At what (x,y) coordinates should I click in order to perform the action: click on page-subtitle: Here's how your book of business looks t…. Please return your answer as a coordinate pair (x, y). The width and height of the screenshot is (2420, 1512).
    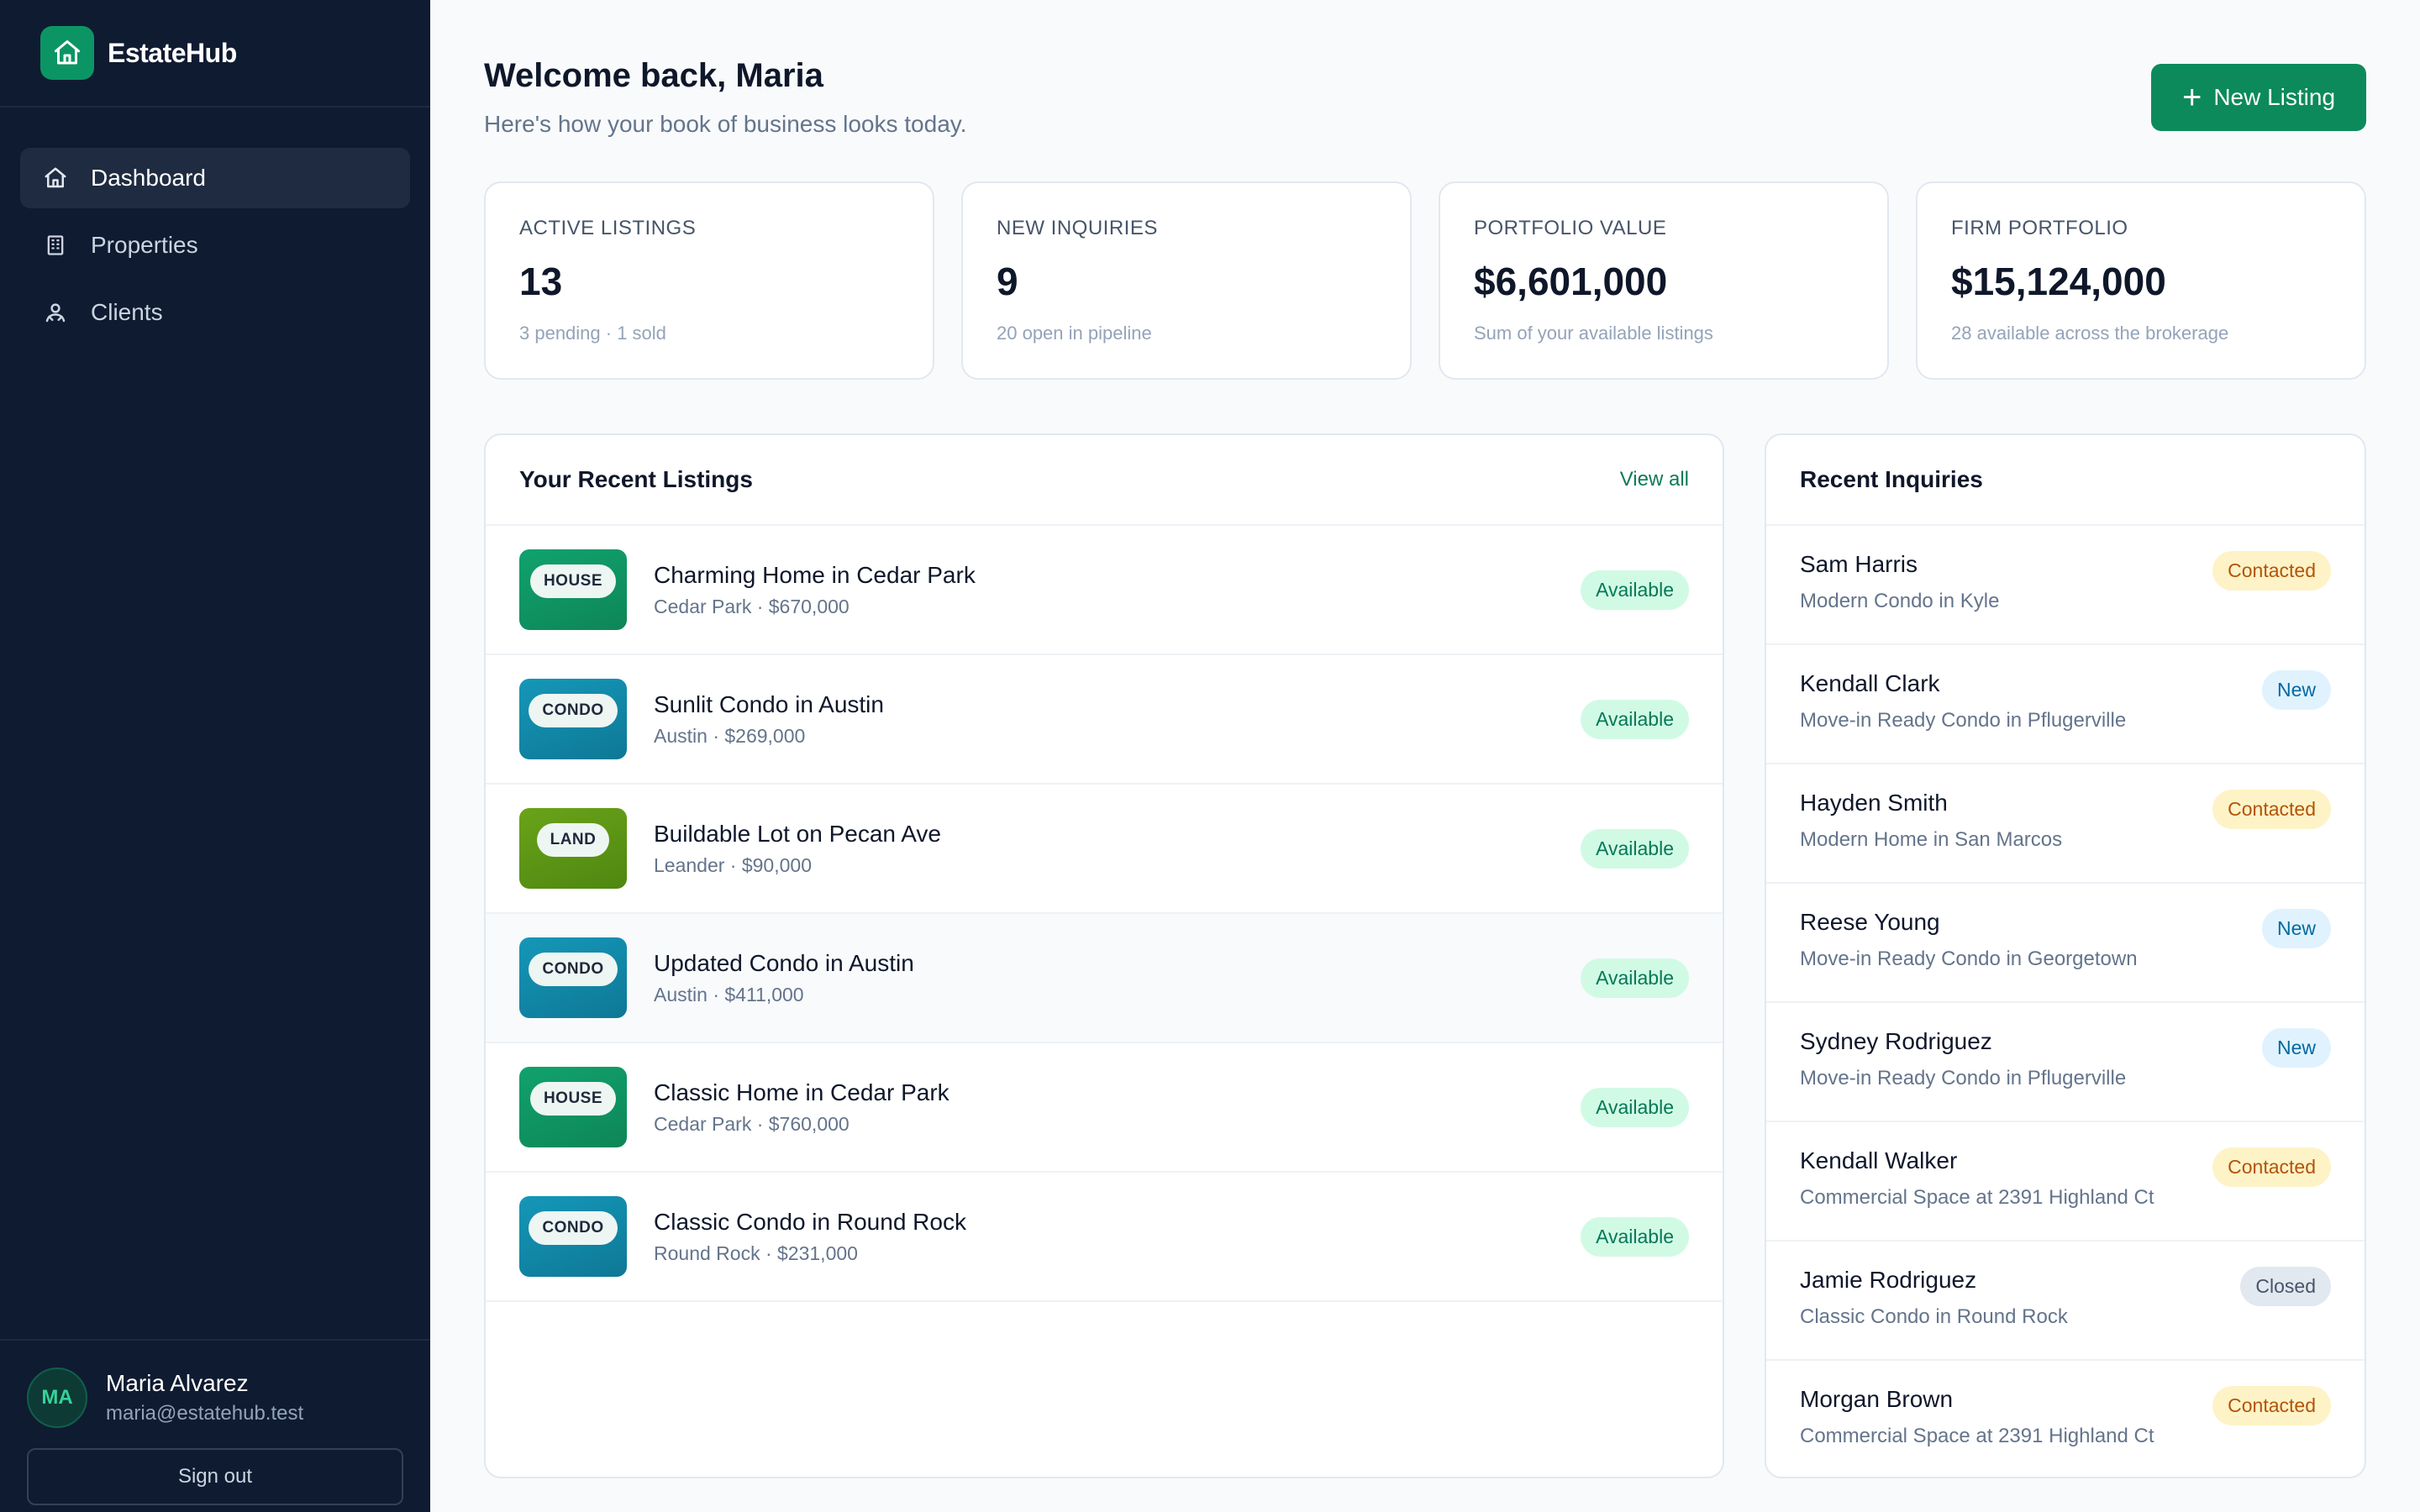
    Looking at the image, I should click on (725, 124).